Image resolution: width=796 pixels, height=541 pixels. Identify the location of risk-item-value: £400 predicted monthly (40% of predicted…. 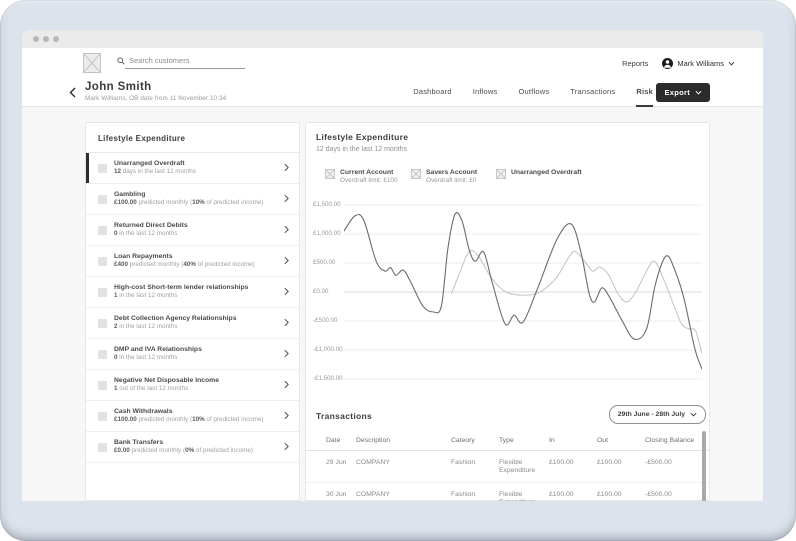
(184, 264).